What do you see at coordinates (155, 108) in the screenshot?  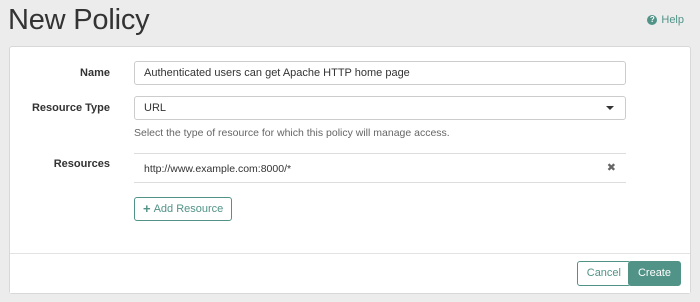 I see `resource-type-value: URL` at bounding box center [155, 108].